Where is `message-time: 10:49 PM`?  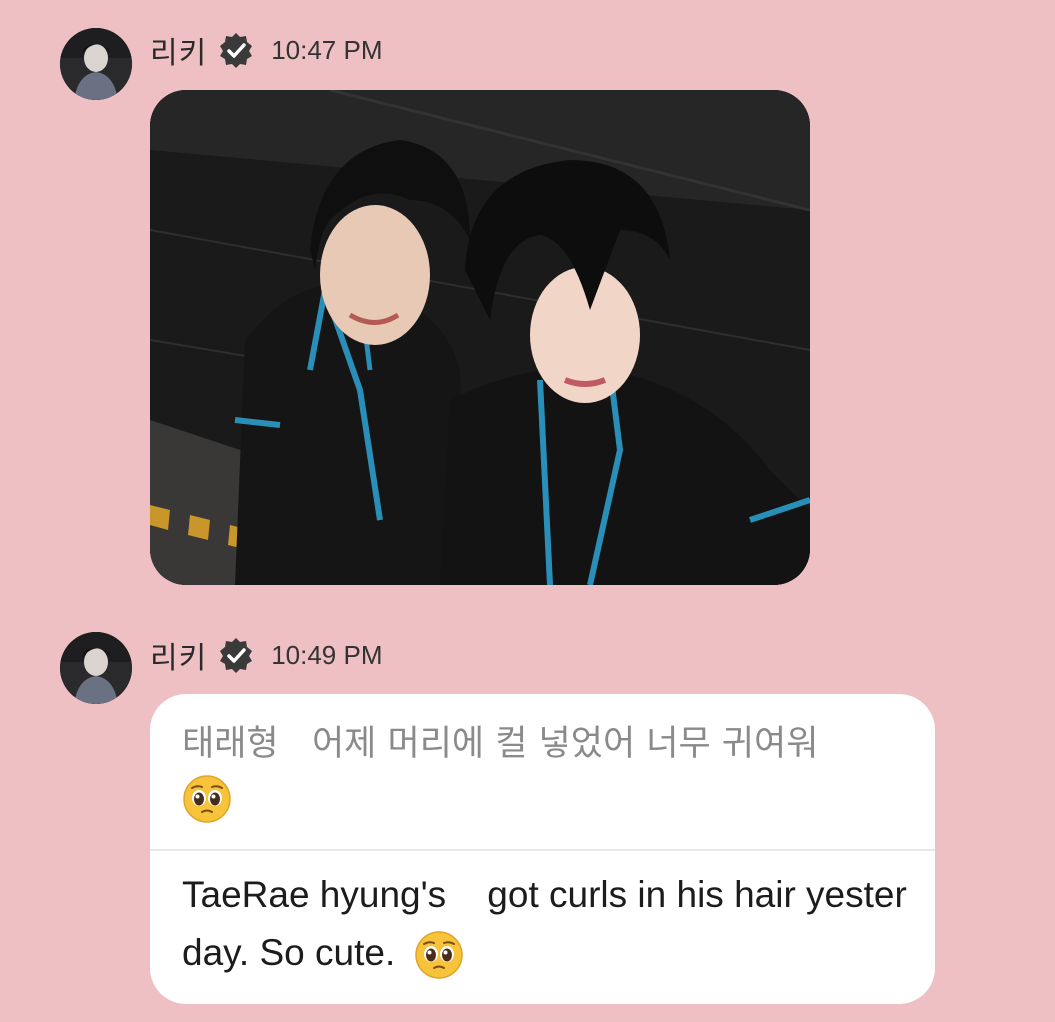
message-time: 10:49 PM is located at coordinates (327, 654).